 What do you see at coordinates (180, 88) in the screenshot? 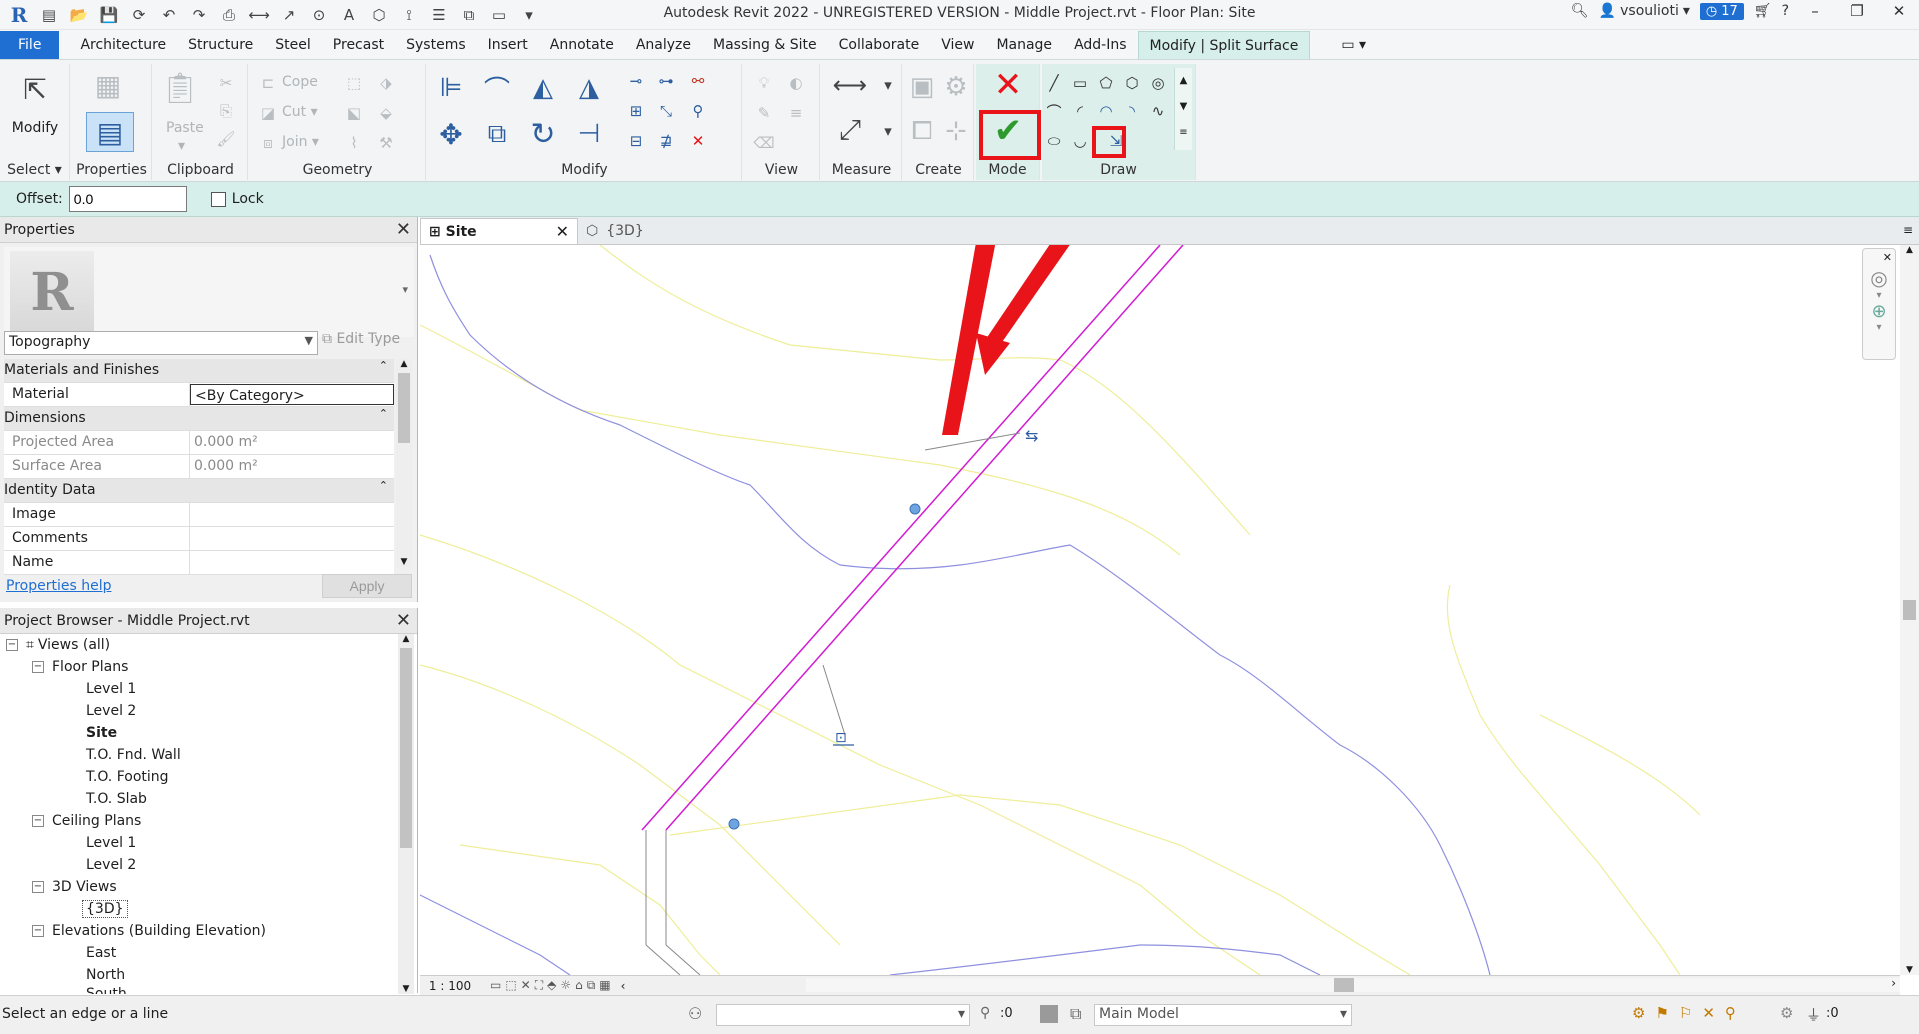
I see `paste-icon: 📋︎` at bounding box center [180, 88].